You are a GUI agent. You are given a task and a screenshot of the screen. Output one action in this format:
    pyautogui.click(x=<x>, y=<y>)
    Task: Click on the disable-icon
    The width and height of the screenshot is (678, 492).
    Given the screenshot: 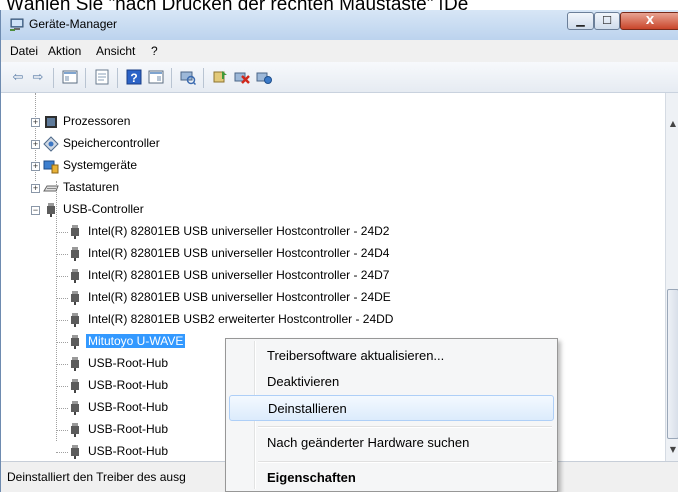 What is the action you would take?
    pyautogui.click(x=264, y=77)
    